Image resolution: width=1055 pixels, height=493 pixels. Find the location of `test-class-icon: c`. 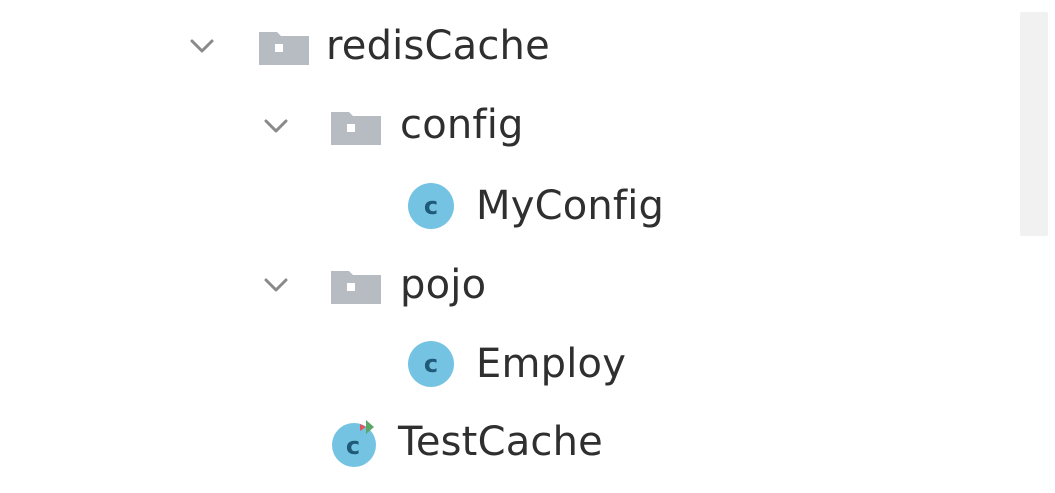

test-class-icon: c is located at coordinates (355, 443).